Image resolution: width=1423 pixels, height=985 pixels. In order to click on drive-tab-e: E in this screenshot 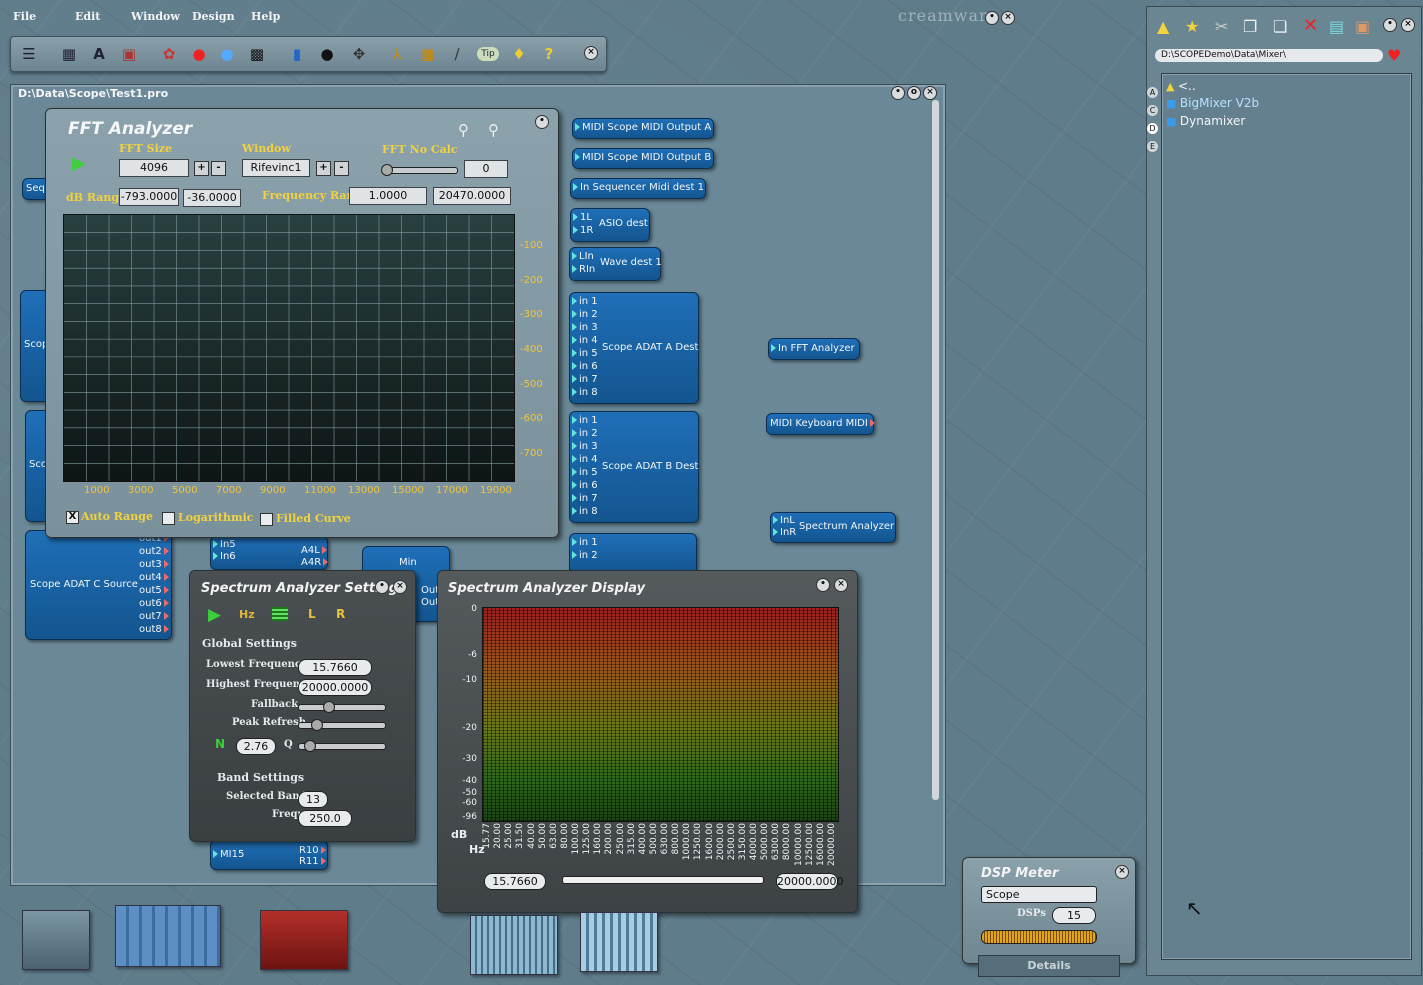, I will do `click(1152, 146)`.